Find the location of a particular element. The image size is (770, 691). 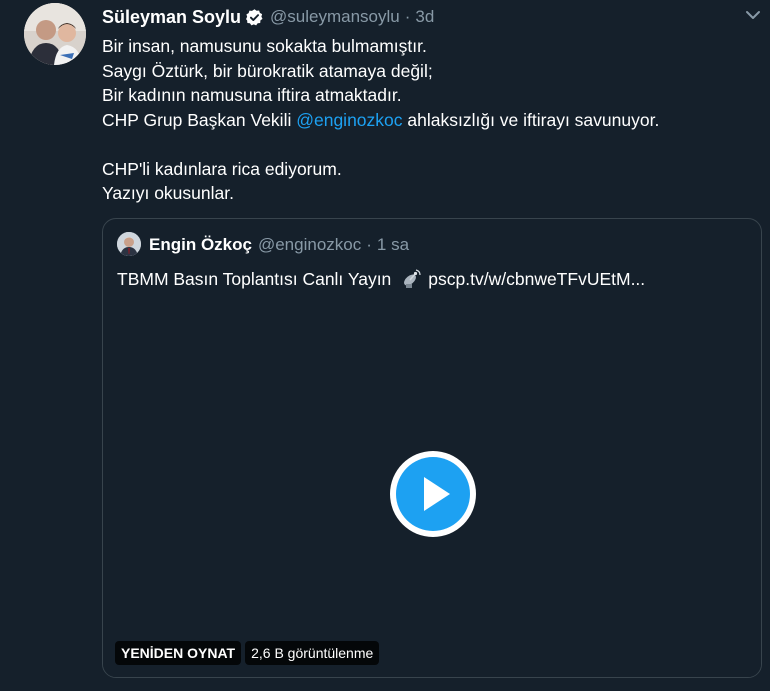

tweet-line: Bir insan, namusunu sokakta bulmamıştır. is located at coordinates (264, 46).